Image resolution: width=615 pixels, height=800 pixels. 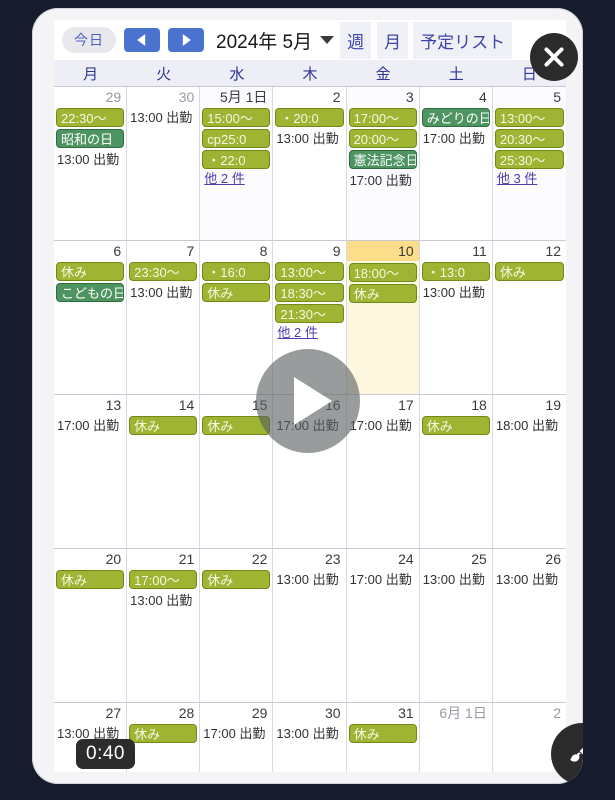 I want to click on play-icon, so click(x=313, y=401).